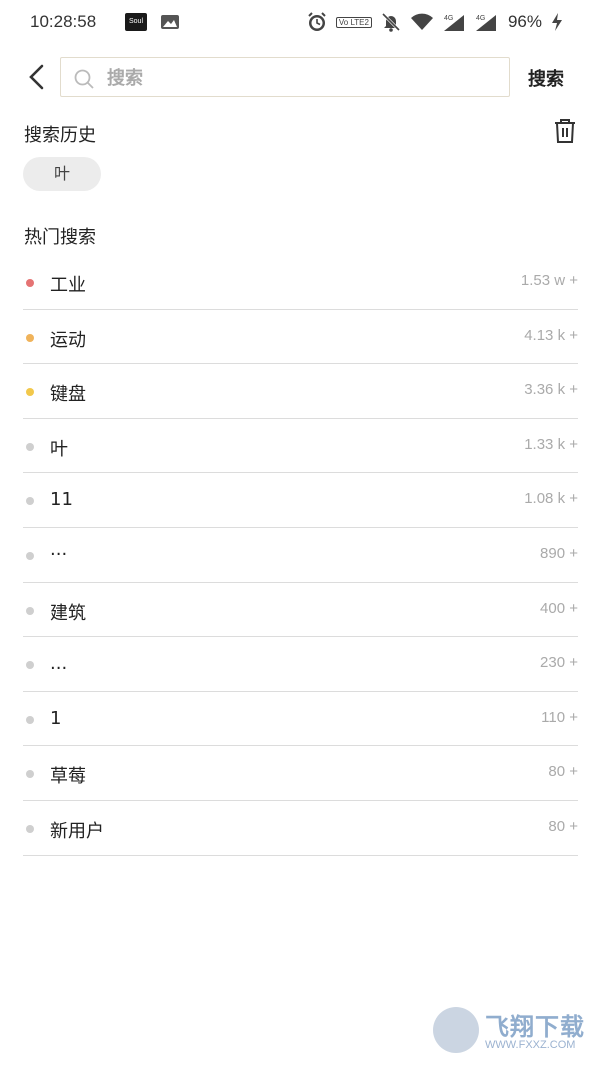 The width and height of the screenshot is (600, 1067). Describe the element at coordinates (59, 554) in the screenshot. I see `hot-search-label: ···` at that location.